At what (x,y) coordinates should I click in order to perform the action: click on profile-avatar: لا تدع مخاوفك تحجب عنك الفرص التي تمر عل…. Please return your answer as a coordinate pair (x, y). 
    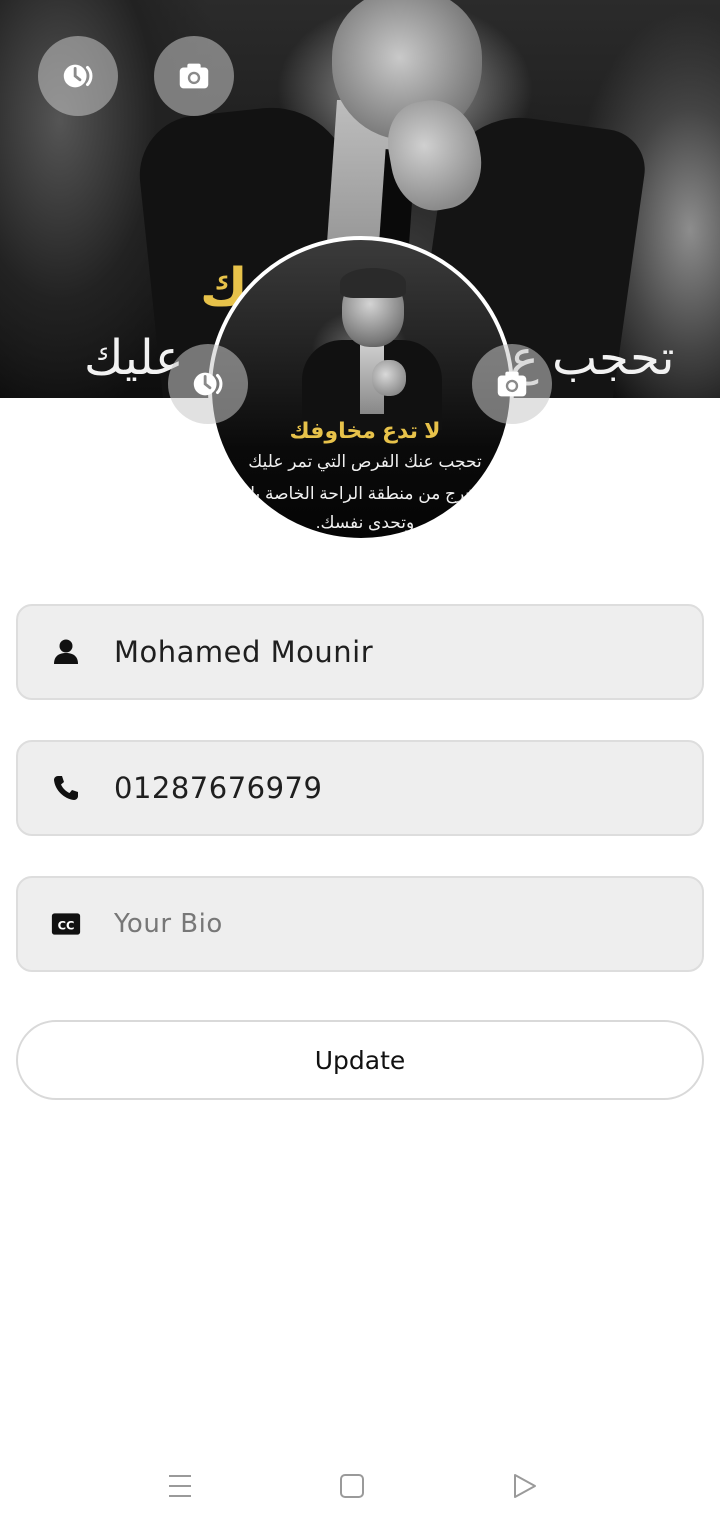
    Looking at the image, I should click on (361, 389).